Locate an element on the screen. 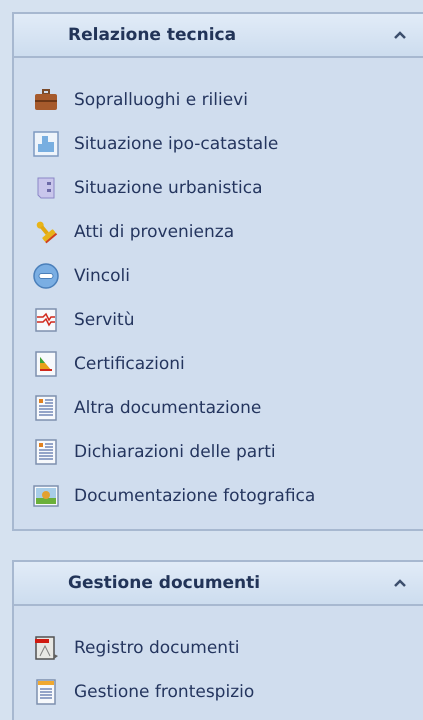 The height and width of the screenshot is (720, 423). floor-plan-icon is located at coordinates (46, 144).